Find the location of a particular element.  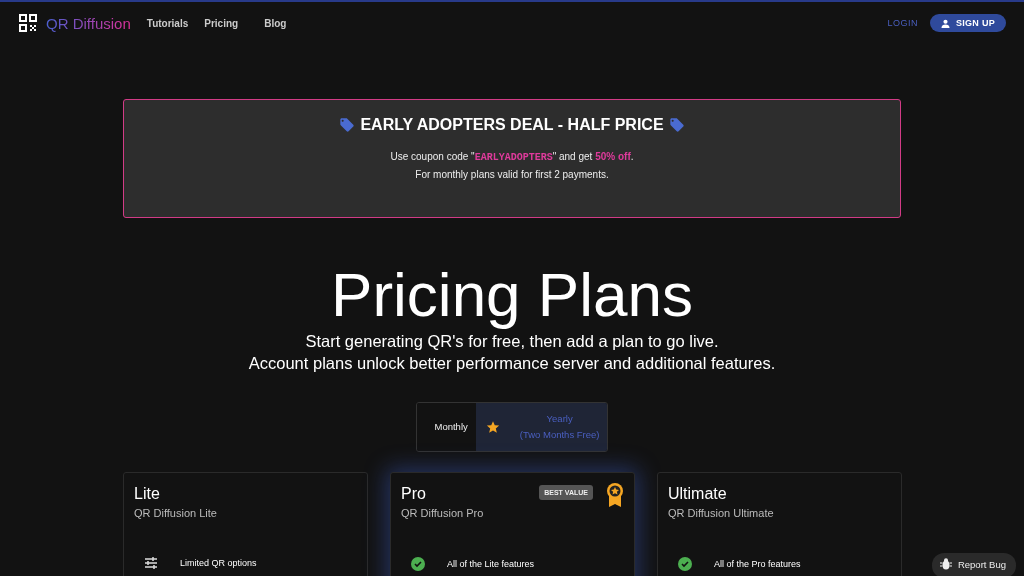

feature-text: All of the Pro features is located at coordinates (757, 564).